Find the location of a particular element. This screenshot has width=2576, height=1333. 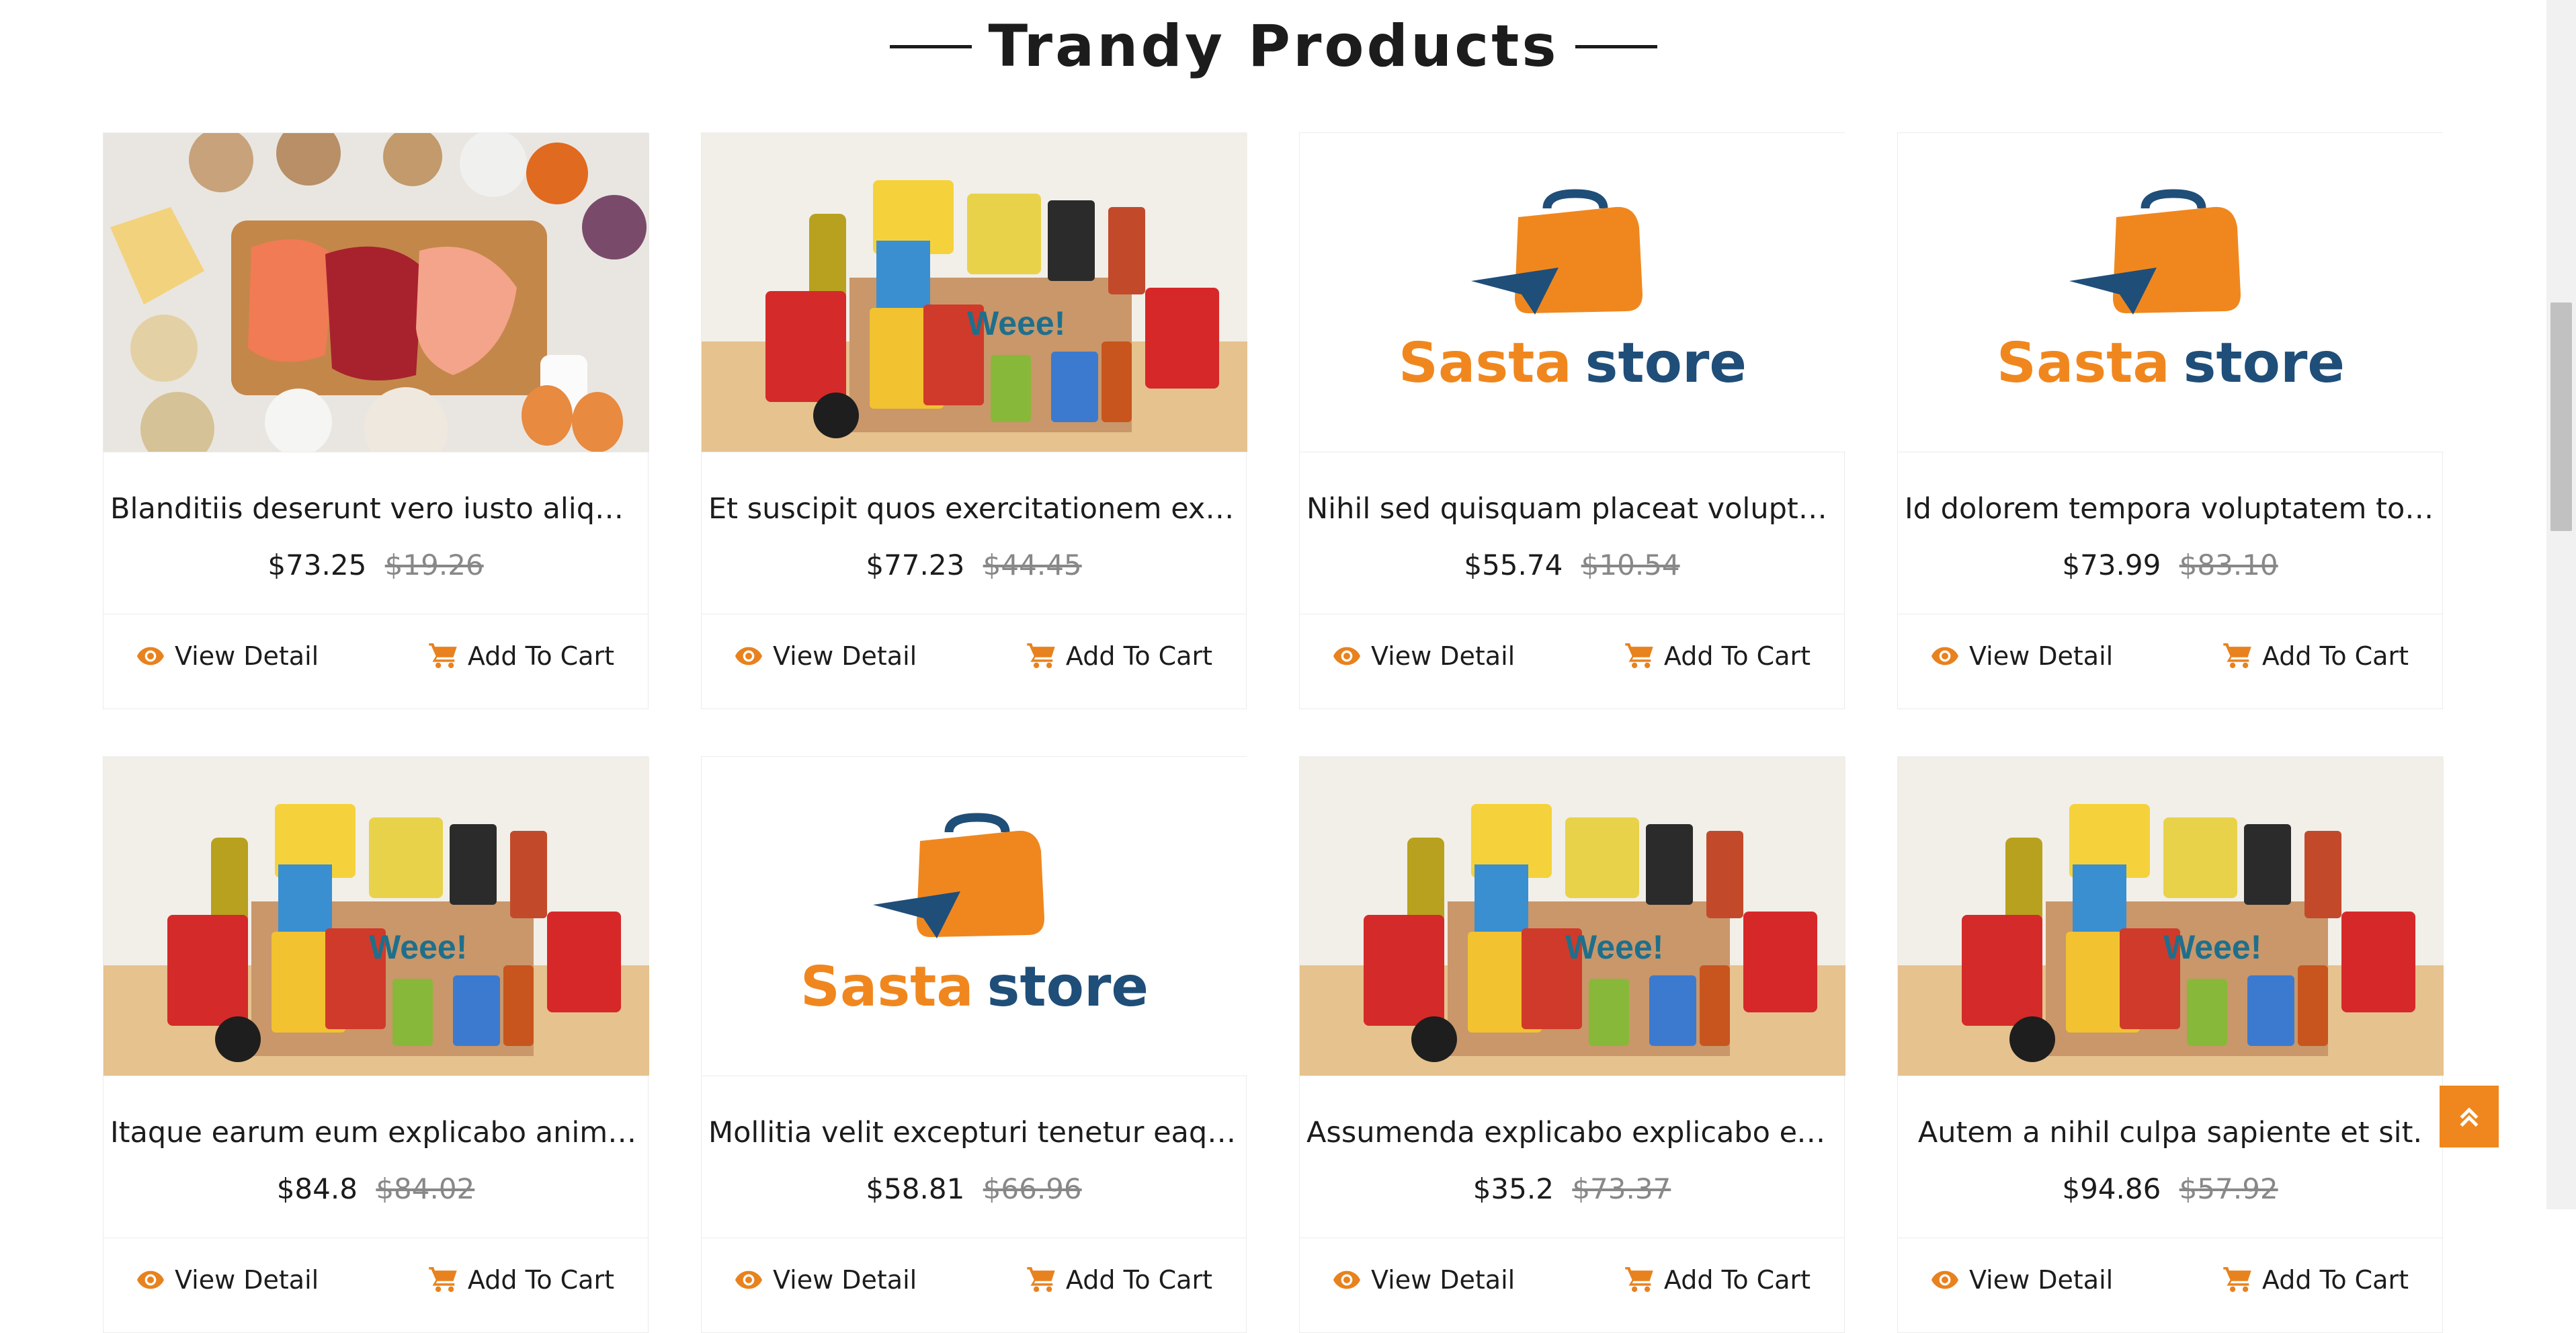

product-price: $35.2 is located at coordinates (1513, 1188).